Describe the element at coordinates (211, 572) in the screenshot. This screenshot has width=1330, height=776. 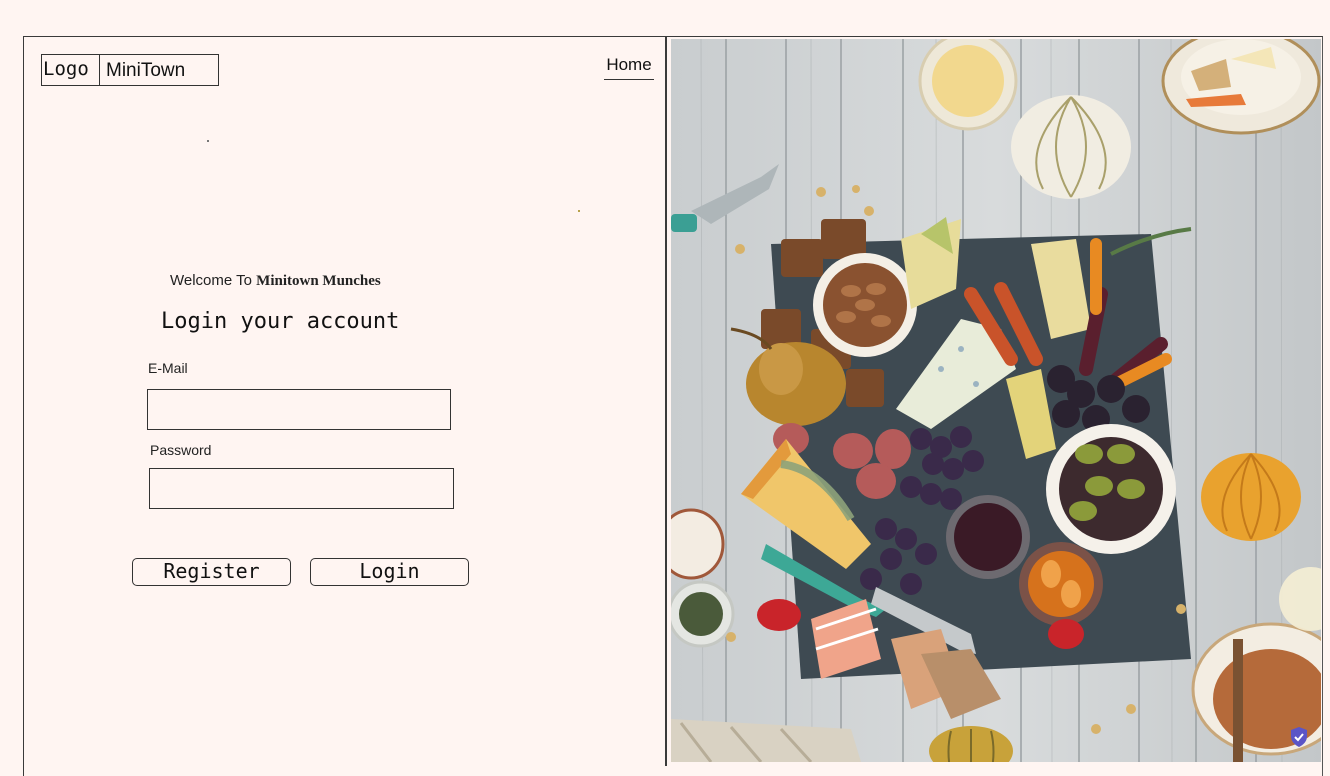
I see `register-button: Register` at that location.